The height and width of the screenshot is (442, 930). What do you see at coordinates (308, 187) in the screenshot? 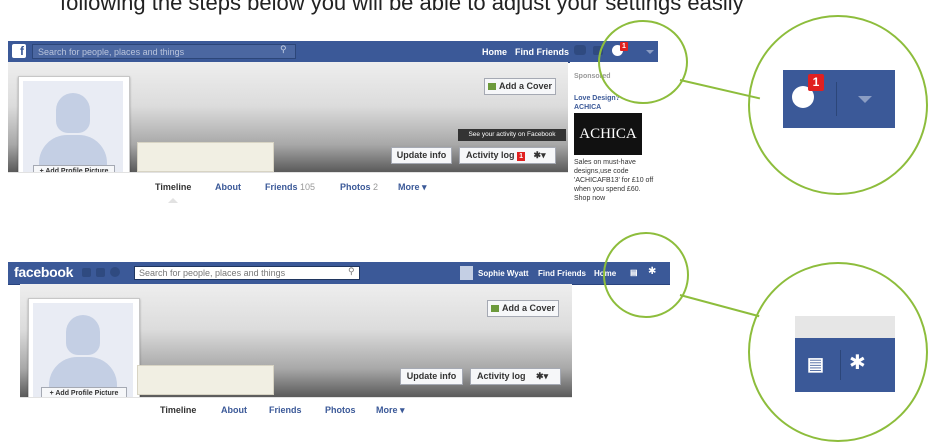
I see `friends-count: 105` at bounding box center [308, 187].